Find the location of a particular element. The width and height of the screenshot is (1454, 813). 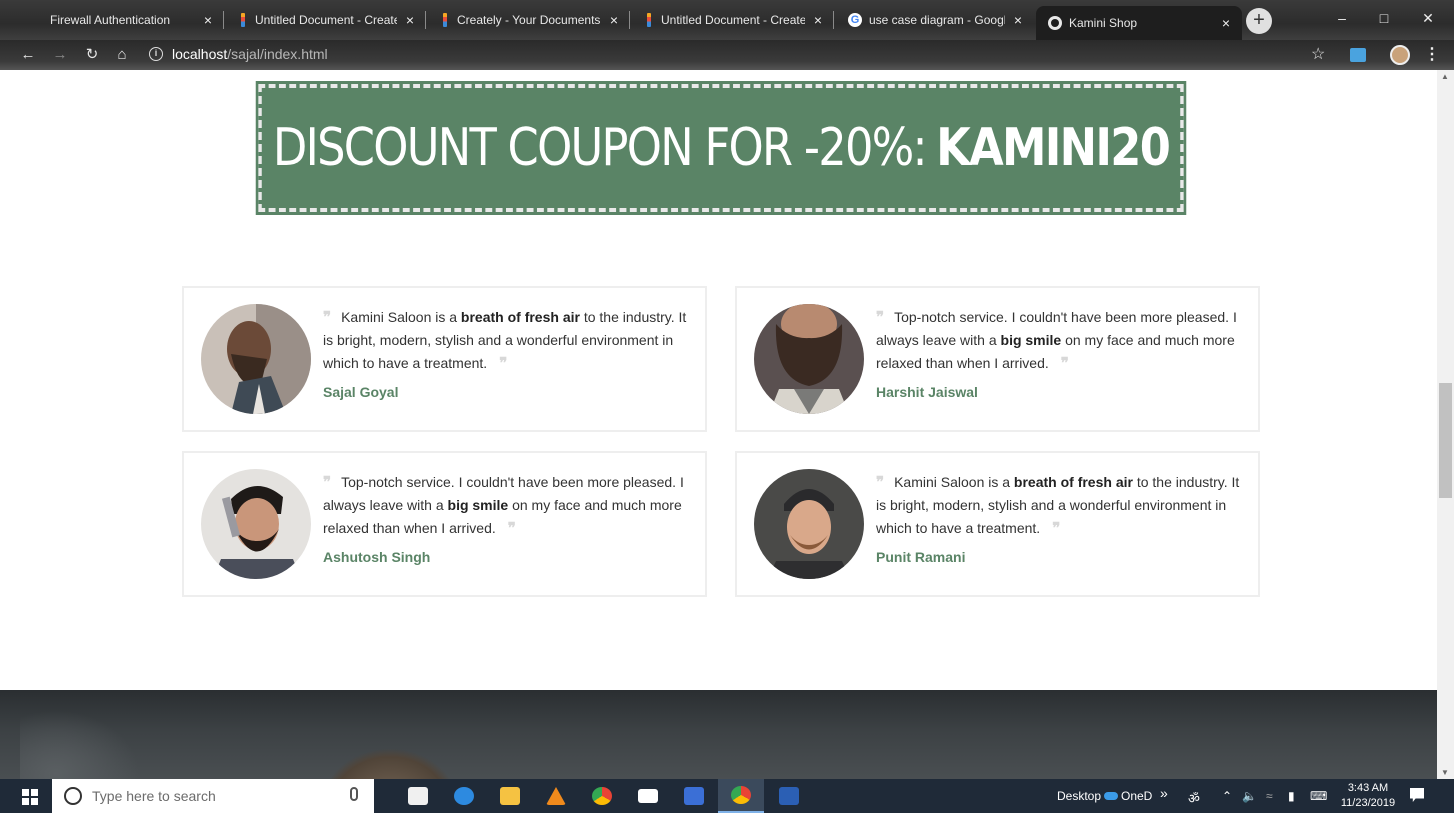

testimonial-author: Harshit Jaiswal is located at coordinates (927, 392).